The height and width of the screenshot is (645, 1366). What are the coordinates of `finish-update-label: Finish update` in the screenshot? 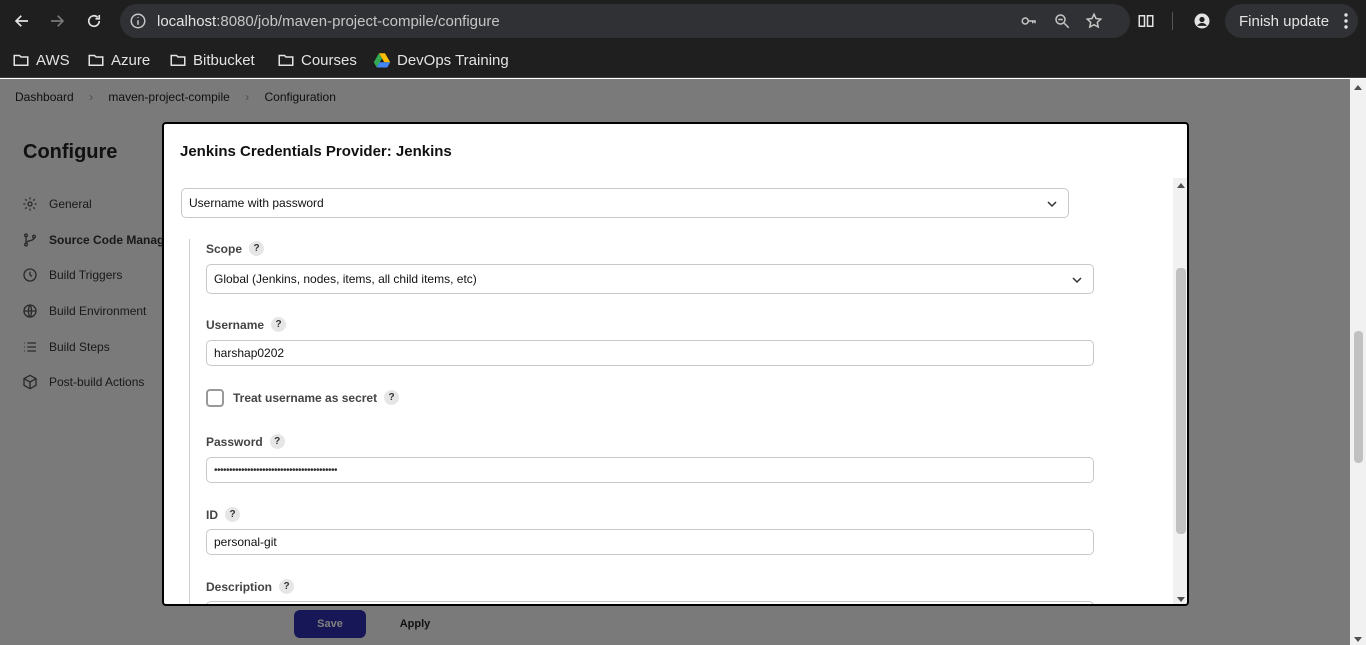 It's located at (1284, 21).